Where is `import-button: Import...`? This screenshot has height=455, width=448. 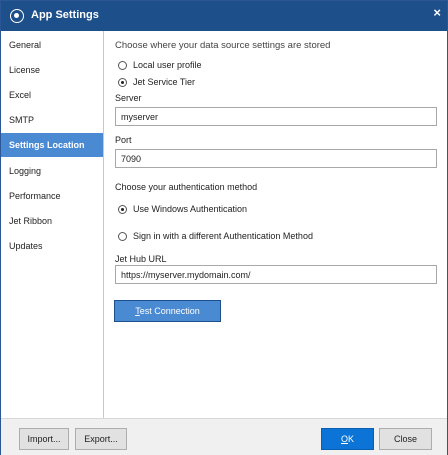 import-button: Import... is located at coordinates (44, 439).